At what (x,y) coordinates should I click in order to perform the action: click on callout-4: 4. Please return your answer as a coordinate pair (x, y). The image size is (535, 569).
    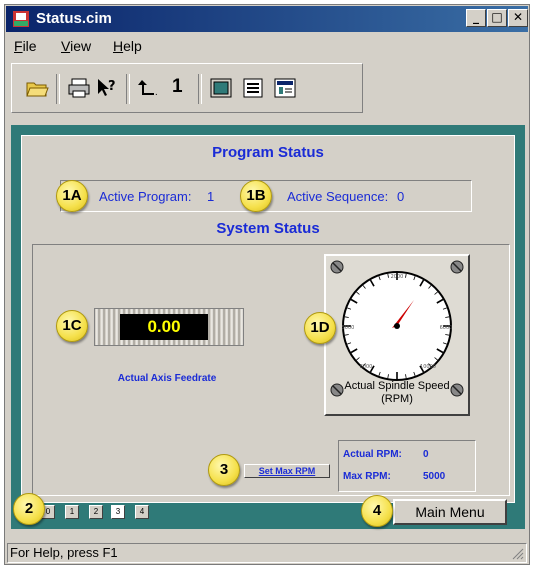
    Looking at the image, I should click on (377, 511).